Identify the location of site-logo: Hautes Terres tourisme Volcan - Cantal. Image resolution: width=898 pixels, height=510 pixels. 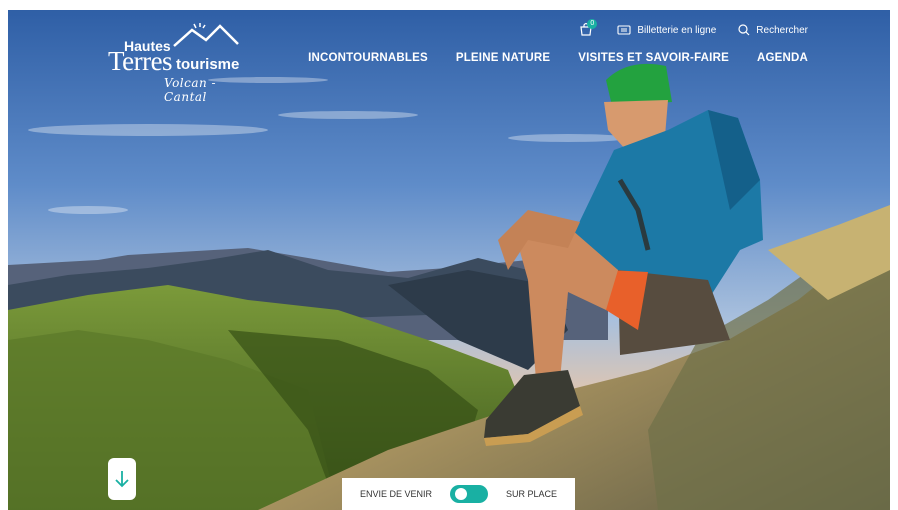
(178, 61).